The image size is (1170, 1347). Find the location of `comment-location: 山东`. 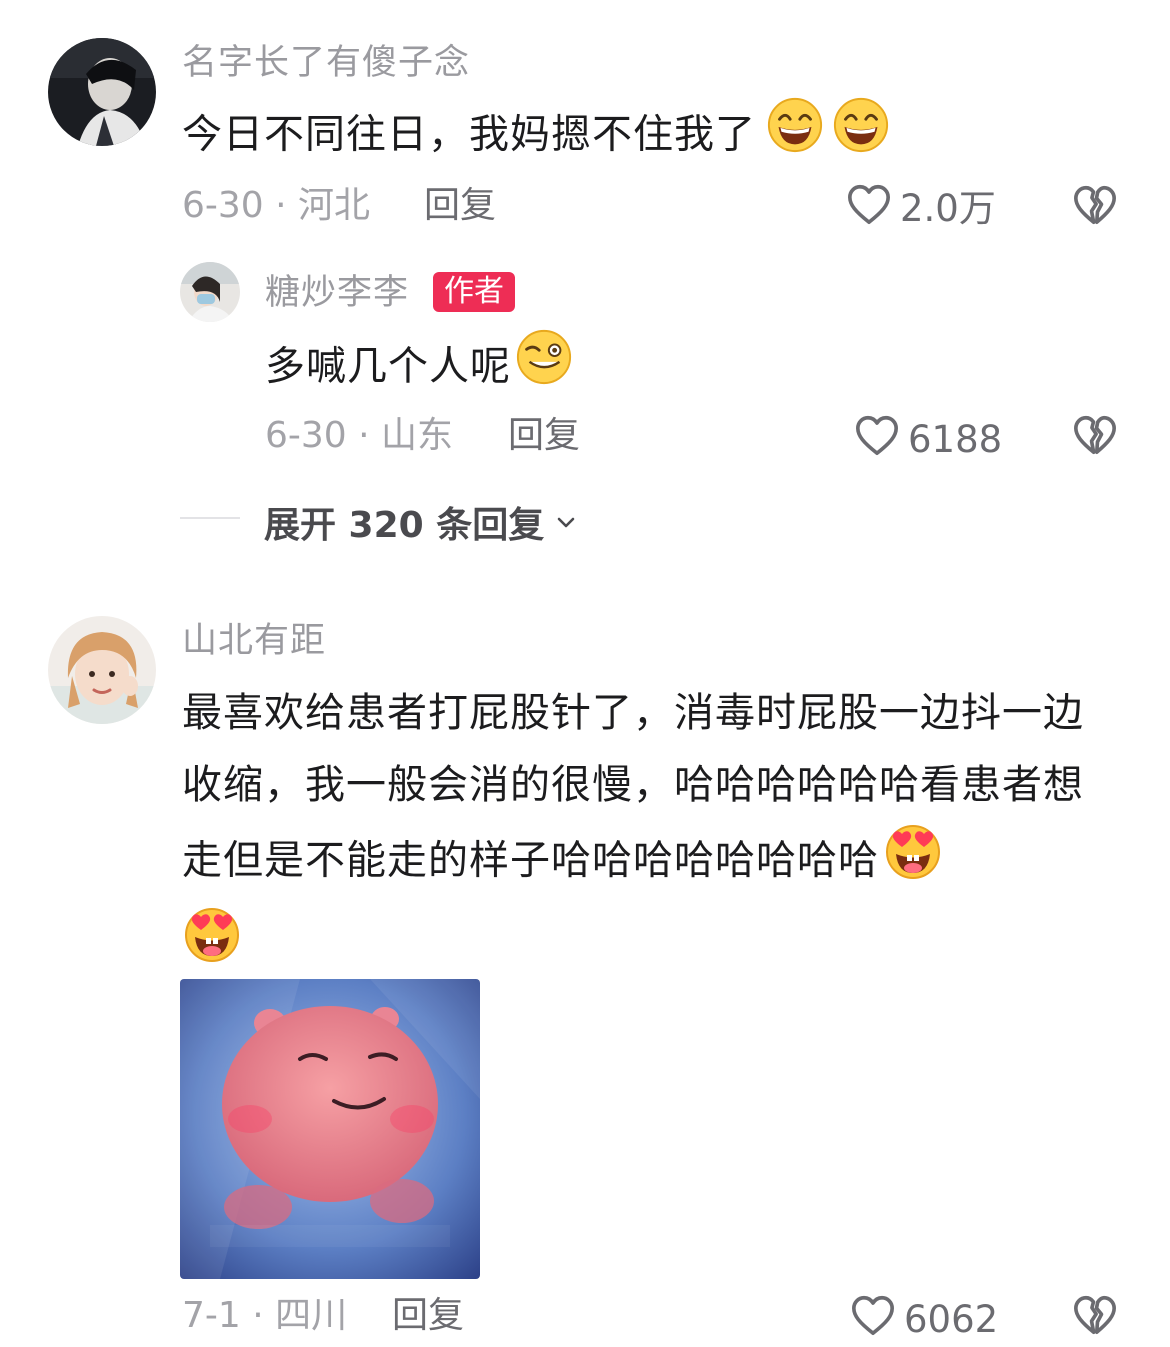

comment-location: 山东 is located at coordinates (417, 435).